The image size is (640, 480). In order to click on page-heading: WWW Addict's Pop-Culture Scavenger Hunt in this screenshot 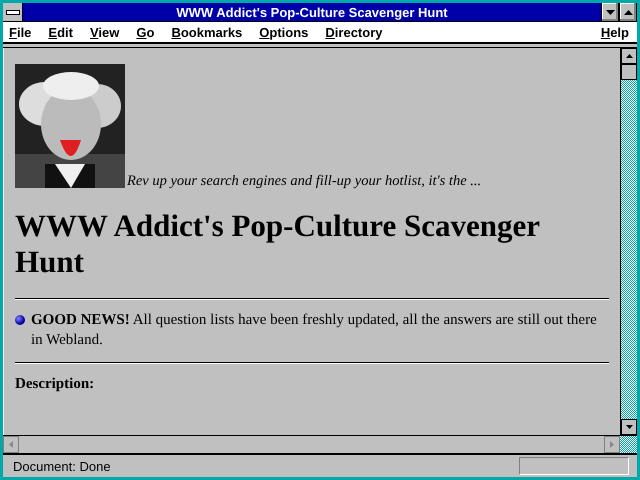, I will do `click(277, 244)`.